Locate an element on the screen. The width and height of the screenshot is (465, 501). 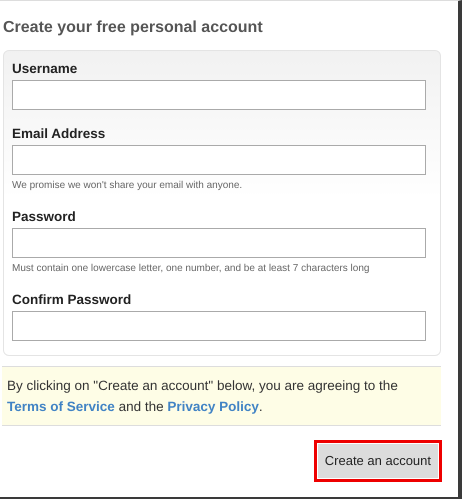
create-account-button: Create an account is located at coordinates (378, 461).